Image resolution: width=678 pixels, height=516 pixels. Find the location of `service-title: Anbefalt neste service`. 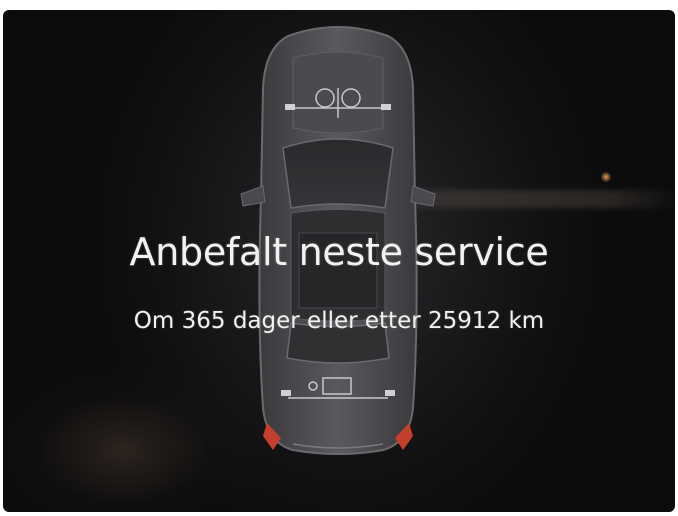

service-title: Anbefalt neste service is located at coordinates (339, 252).